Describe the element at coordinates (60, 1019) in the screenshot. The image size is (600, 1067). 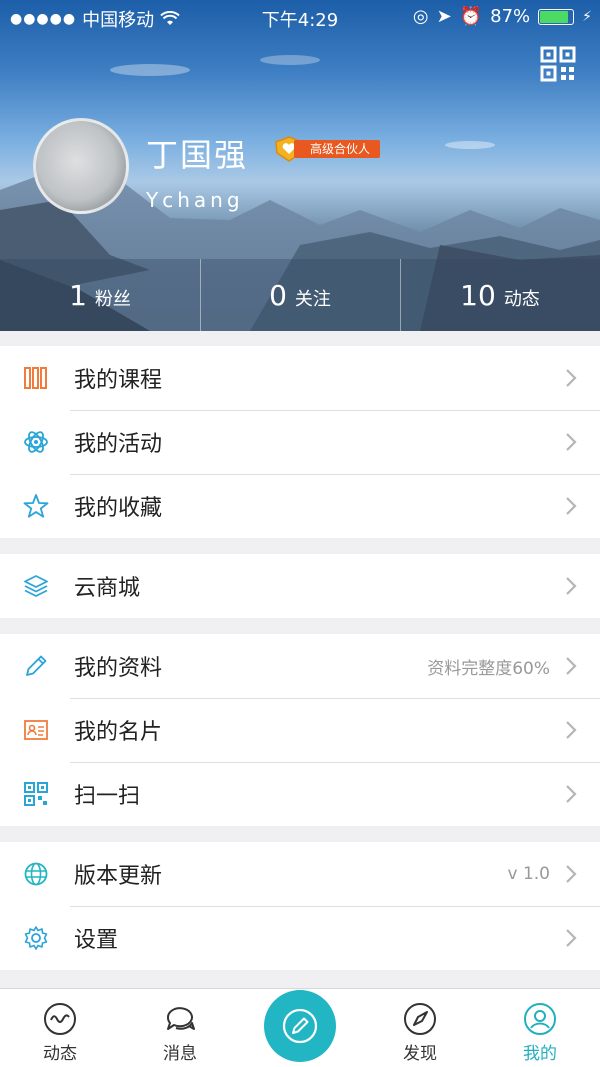
I see `wave-icon` at that location.